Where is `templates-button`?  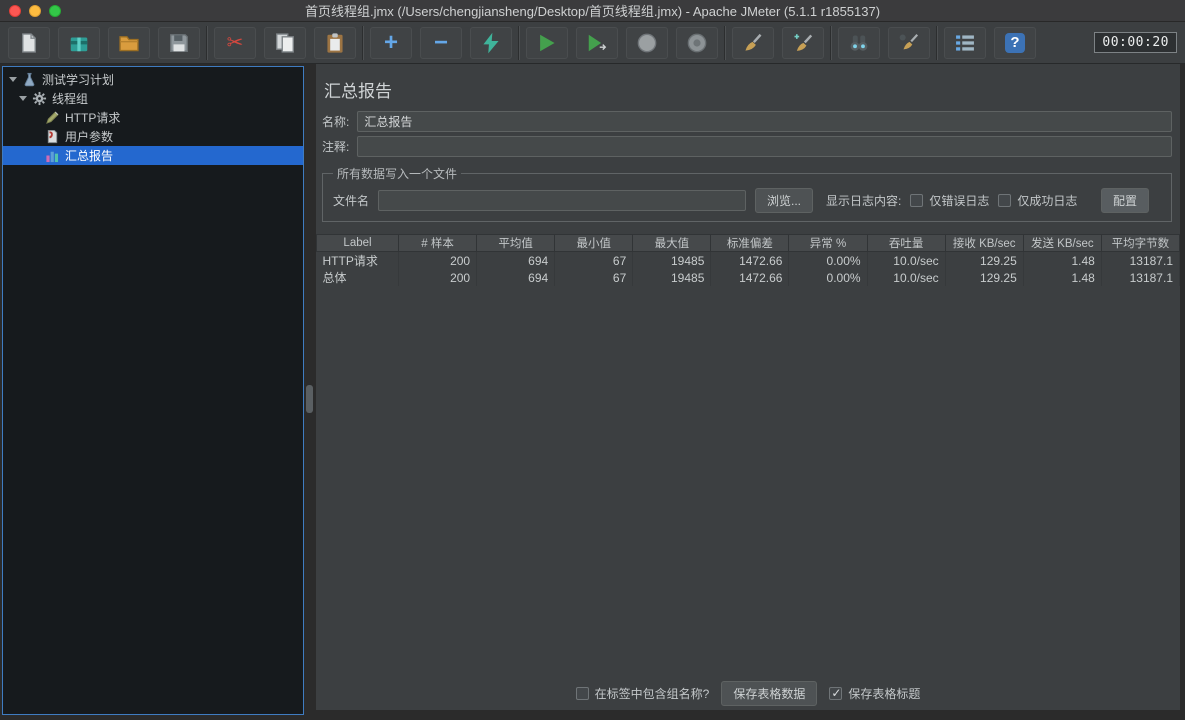 templates-button is located at coordinates (79, 42).